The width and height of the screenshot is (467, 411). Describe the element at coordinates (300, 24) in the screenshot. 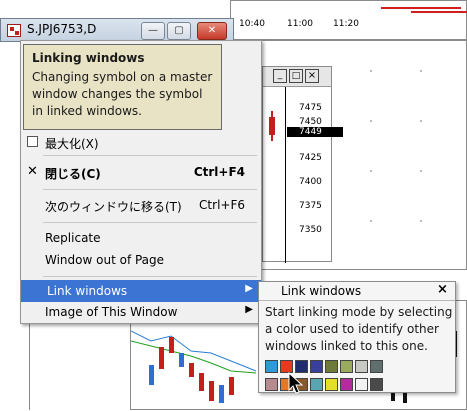

I see `top-axis-label: 11:00` at that location.